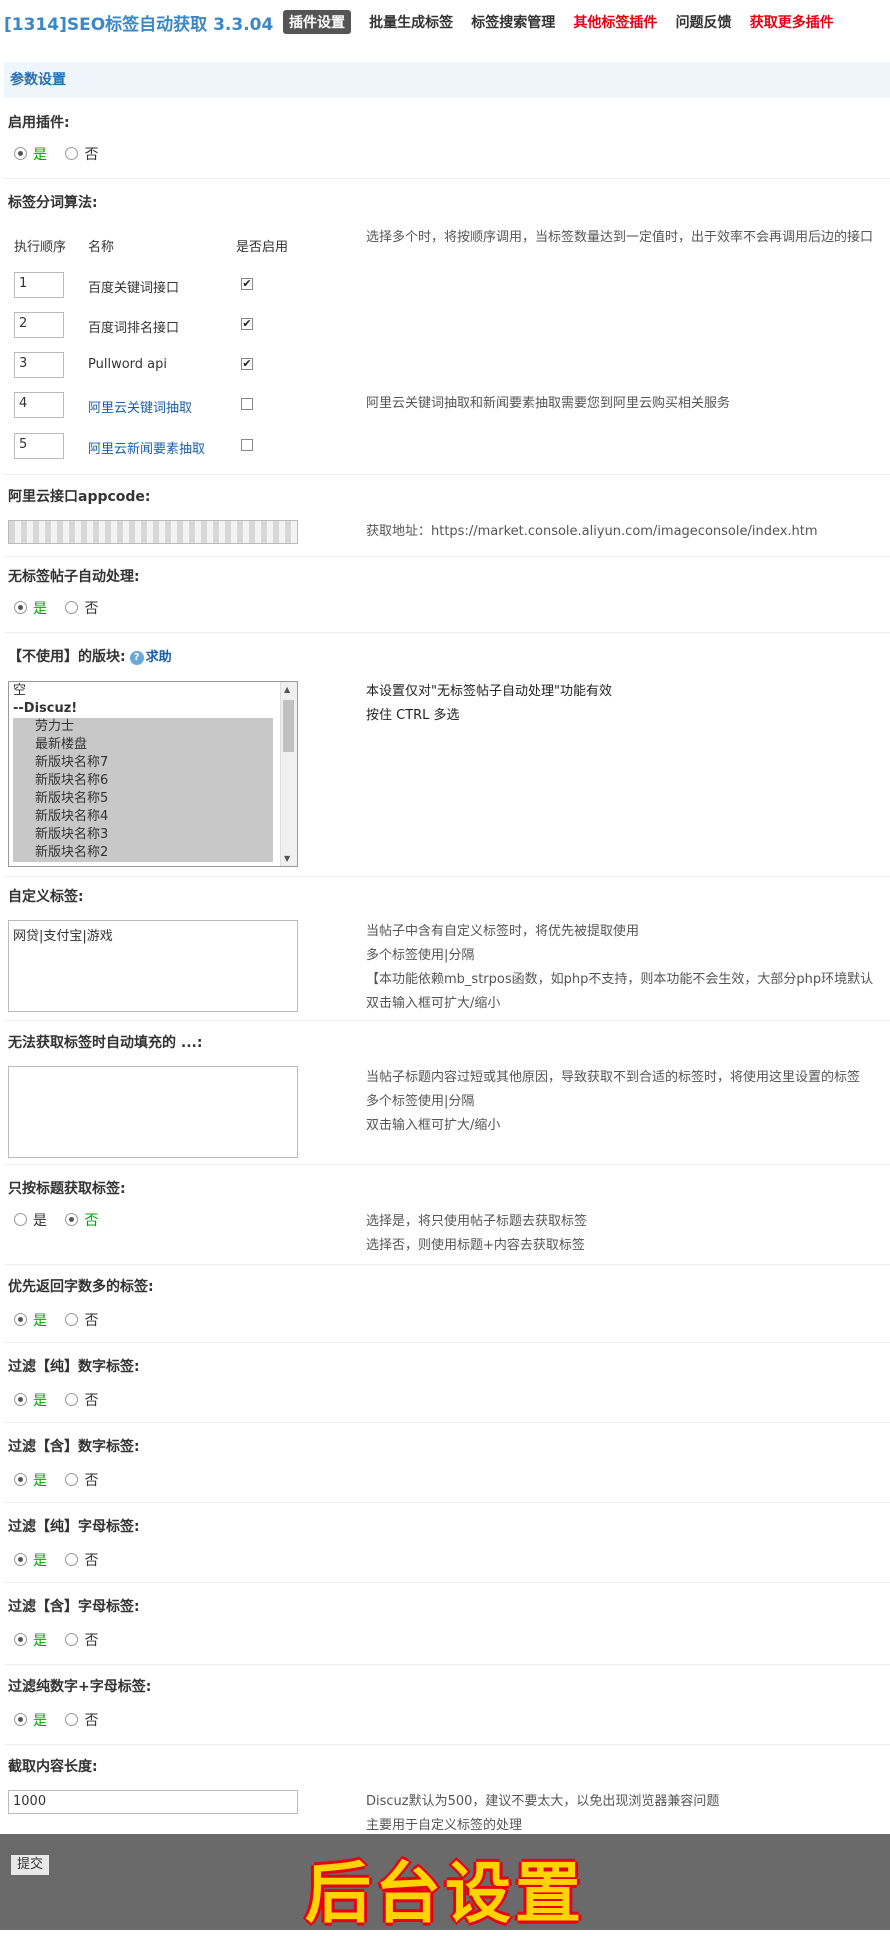 The width and height of the screenshot is (890, 1936). Describe the element at coordinates (475, 1245) in the screenshot. I see `title-only-hint-2: 选择否，则使用标题+内容去获取标签` at that location.